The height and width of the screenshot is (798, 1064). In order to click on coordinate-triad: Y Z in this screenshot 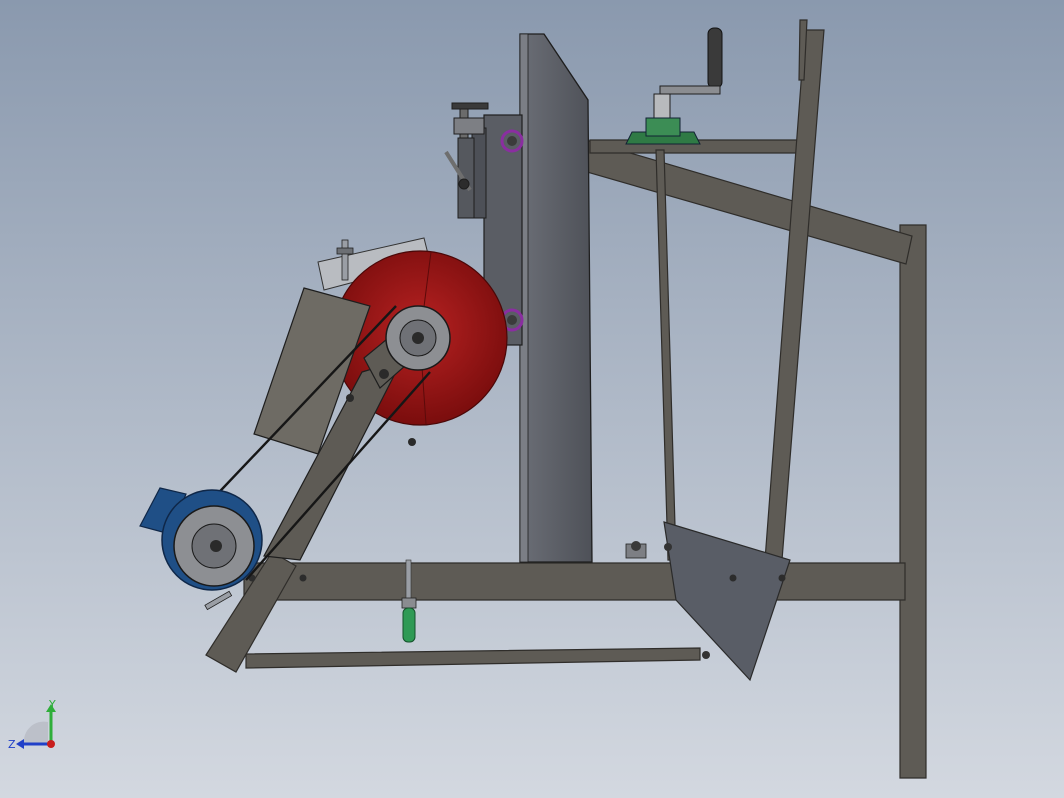, I will do `click(38, 729)`.